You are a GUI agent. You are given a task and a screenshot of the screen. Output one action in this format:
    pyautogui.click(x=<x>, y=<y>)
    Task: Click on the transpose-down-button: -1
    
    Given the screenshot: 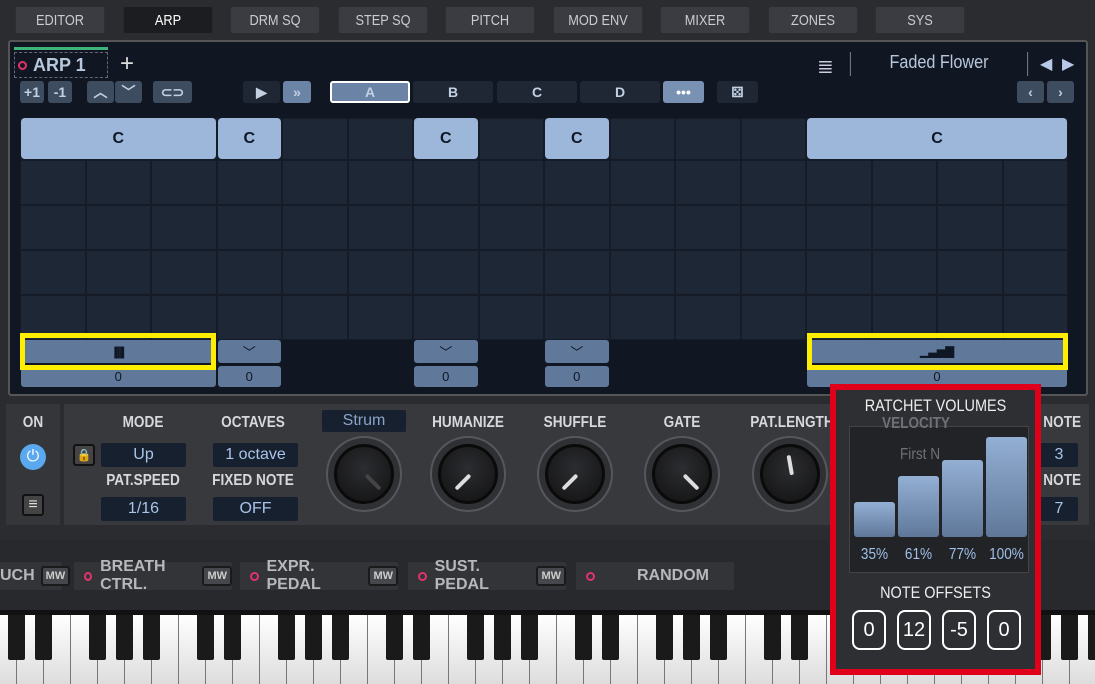 What is the action you would take?
    pyautogui.click(x=60, y=92)
    